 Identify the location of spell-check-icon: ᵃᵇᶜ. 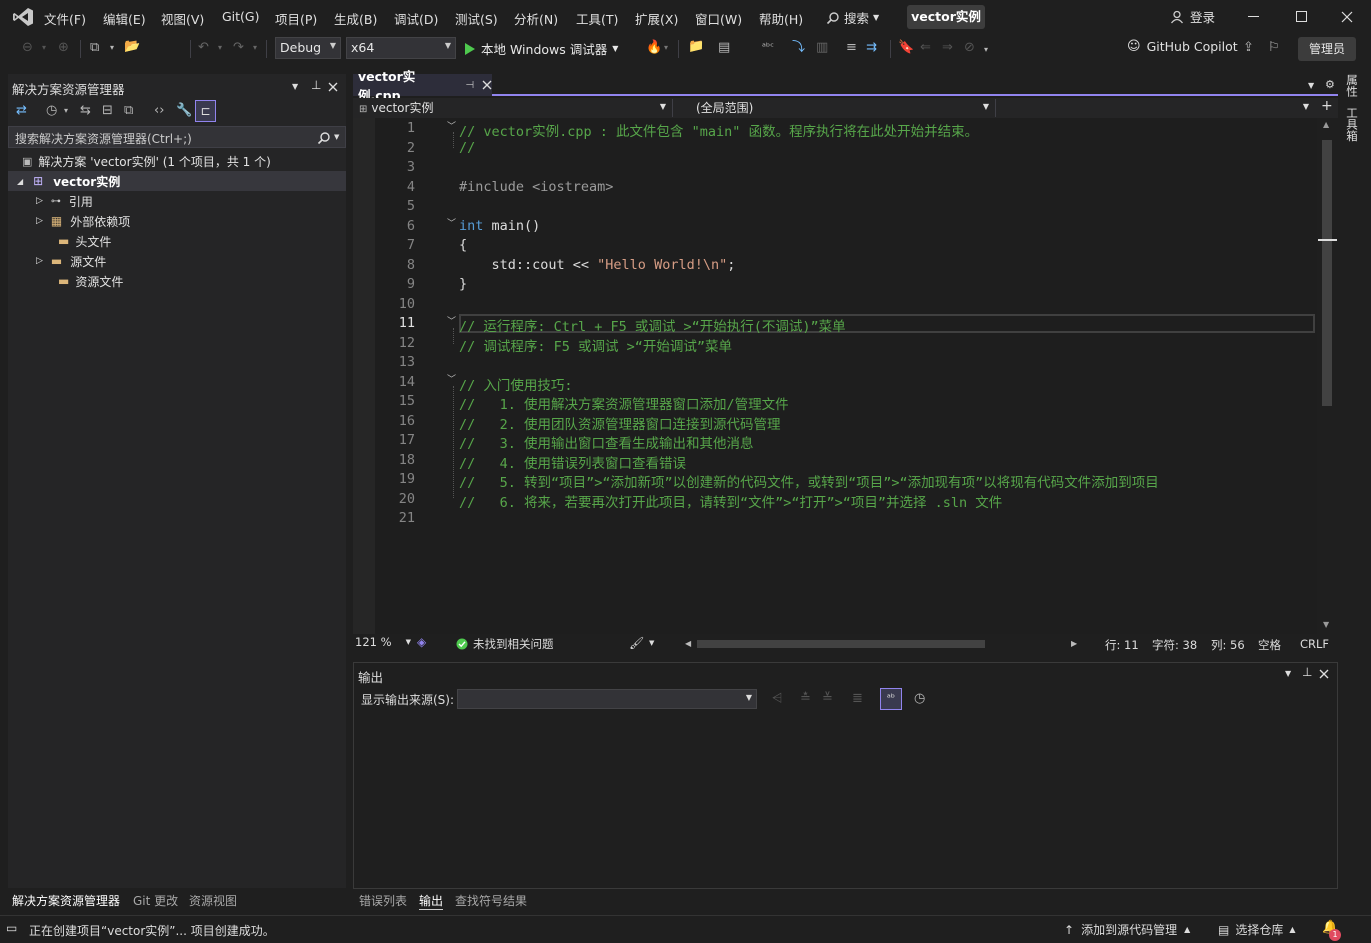
(768, 48).